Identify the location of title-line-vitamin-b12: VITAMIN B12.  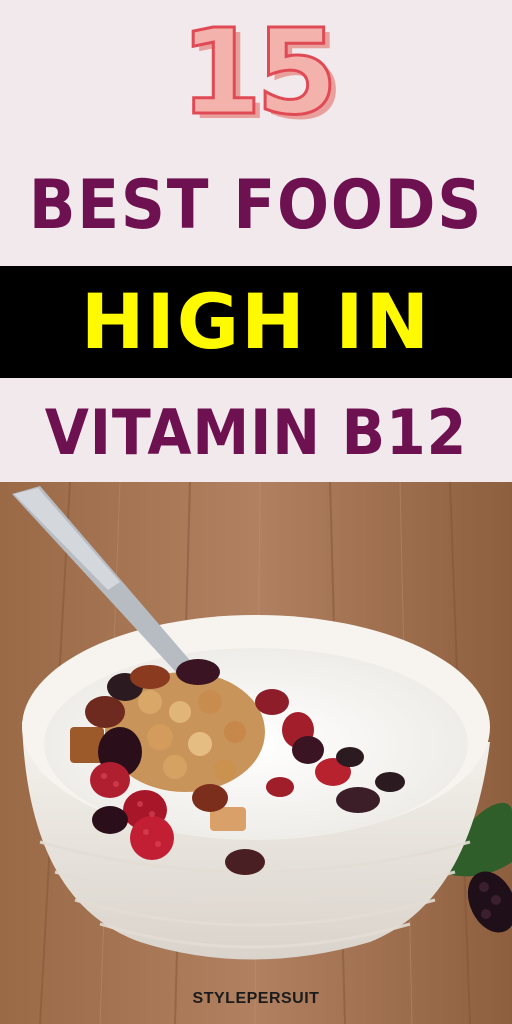
(256, 432).